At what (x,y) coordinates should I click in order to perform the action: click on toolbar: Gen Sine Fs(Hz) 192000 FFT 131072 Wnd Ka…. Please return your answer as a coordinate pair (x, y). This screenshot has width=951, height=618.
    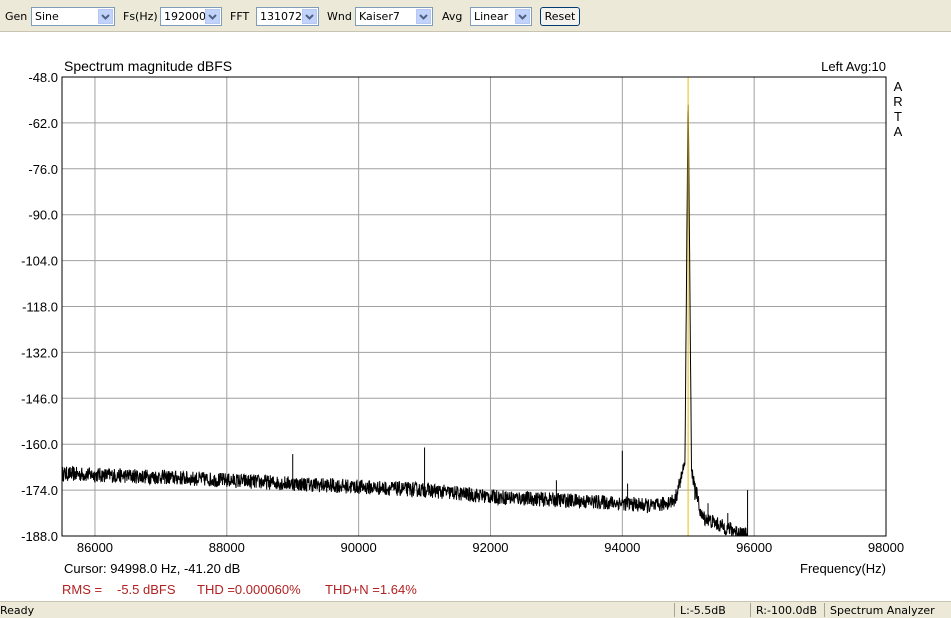
    Looking at the image, I should click on (475, 16).